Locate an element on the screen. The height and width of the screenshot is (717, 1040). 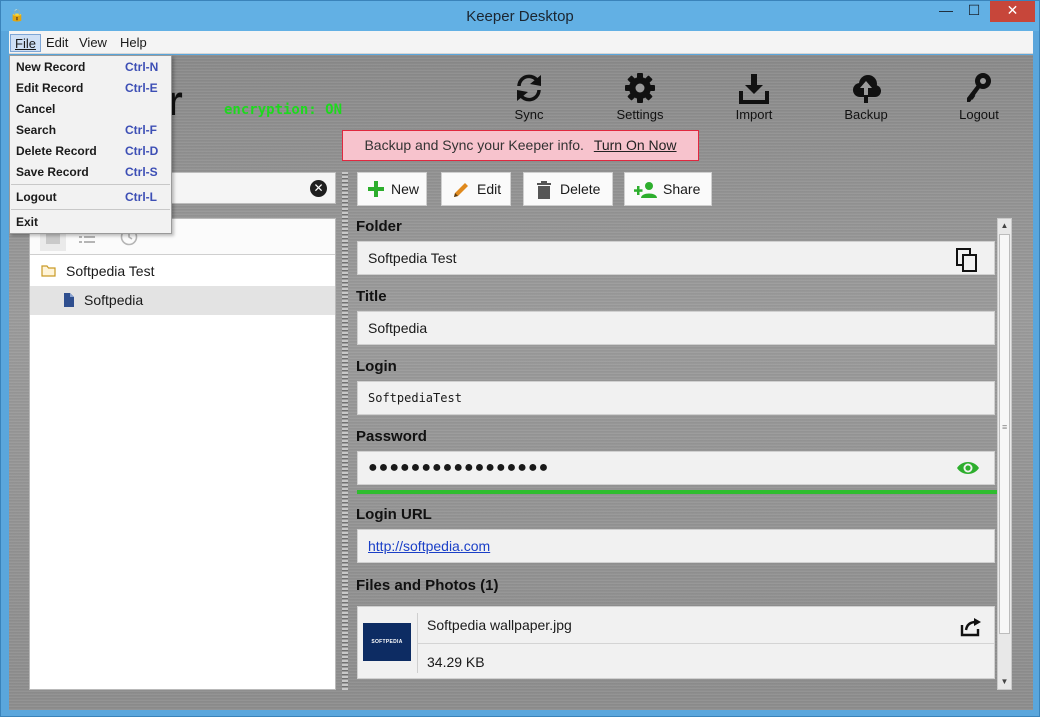
menu-item-label: Edit Record is located at coordinates (50, 88).